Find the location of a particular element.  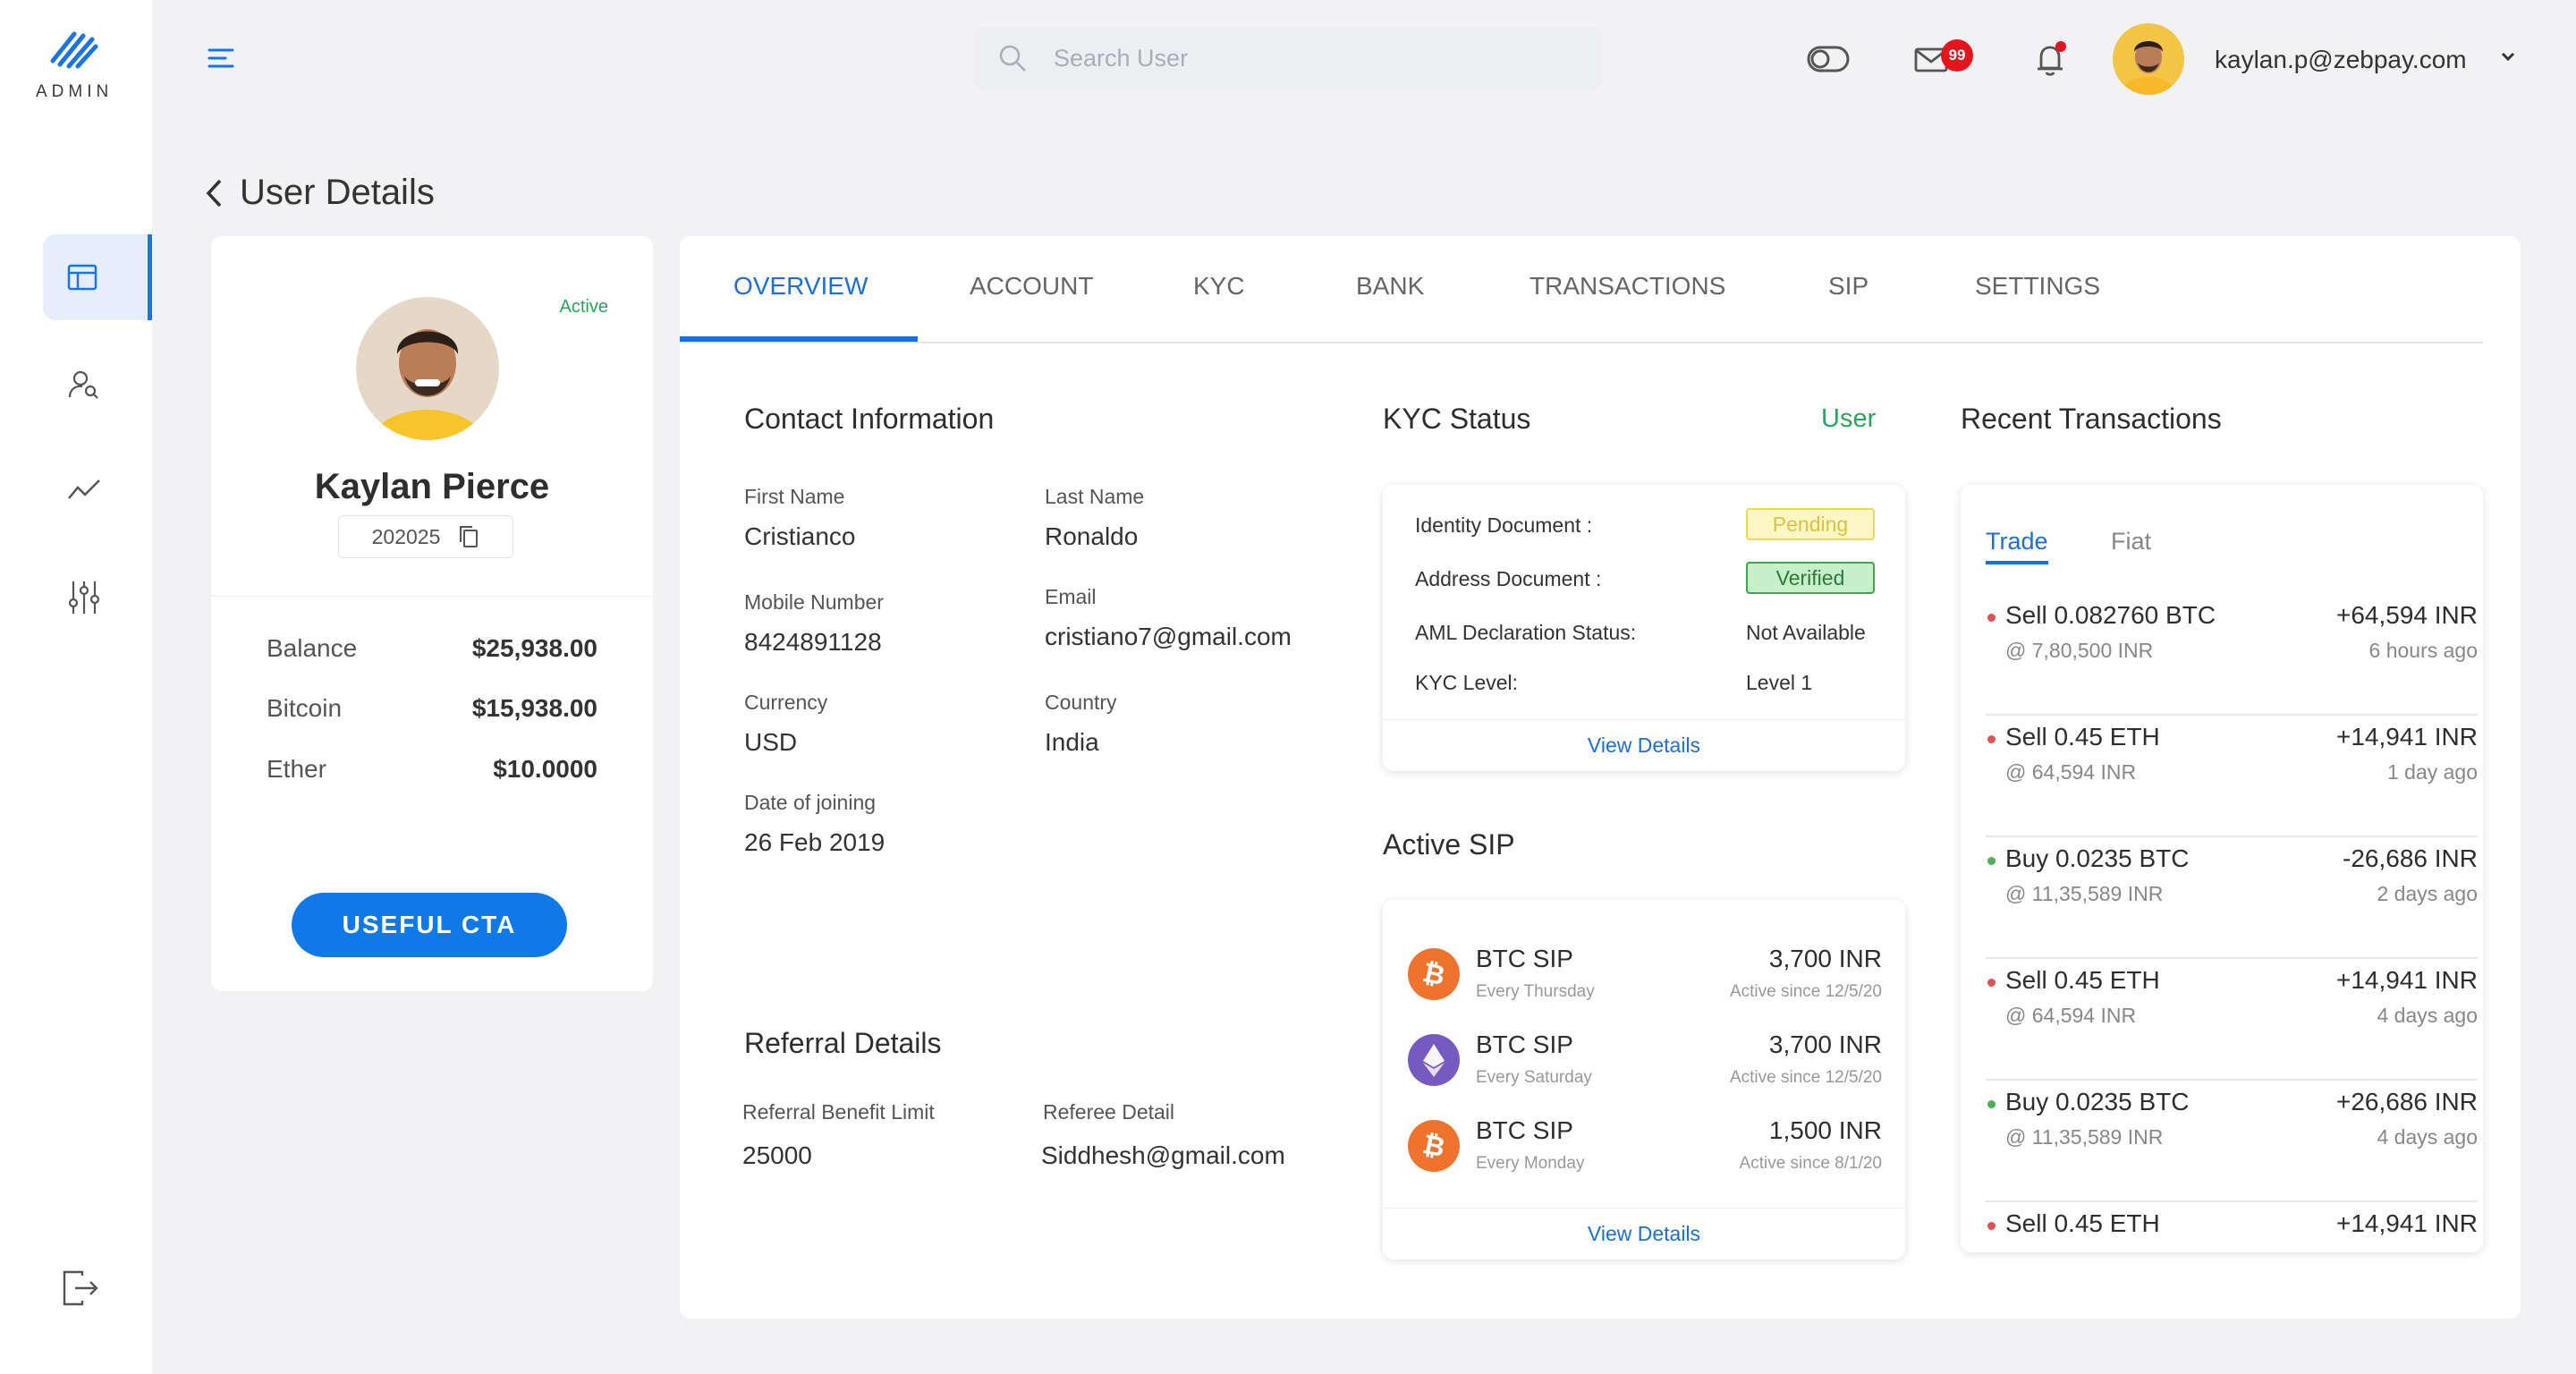

ether-value: $10.0000 is located at coordinates (545, 769).